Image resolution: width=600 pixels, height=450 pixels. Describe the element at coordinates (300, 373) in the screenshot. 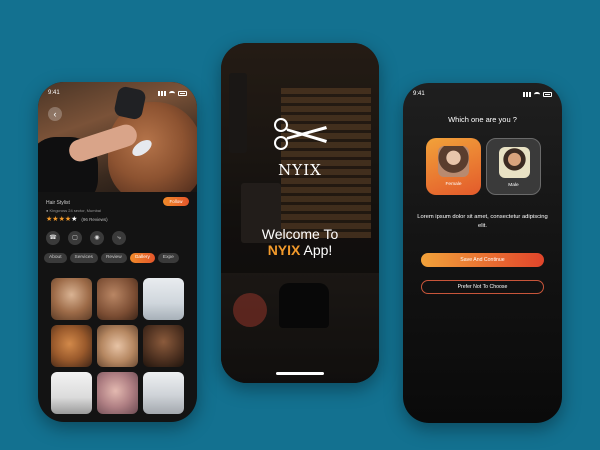

I see `home-indicator` at that location.